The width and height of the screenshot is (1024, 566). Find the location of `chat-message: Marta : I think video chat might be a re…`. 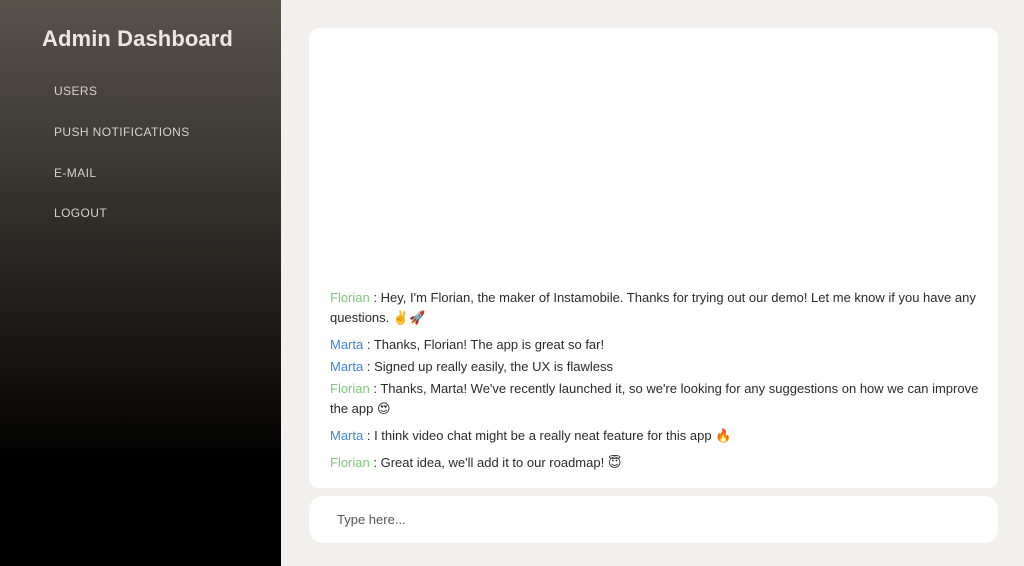

chat-message: Marta : I think video chat might be a re… is located at coordinates (661, 436).